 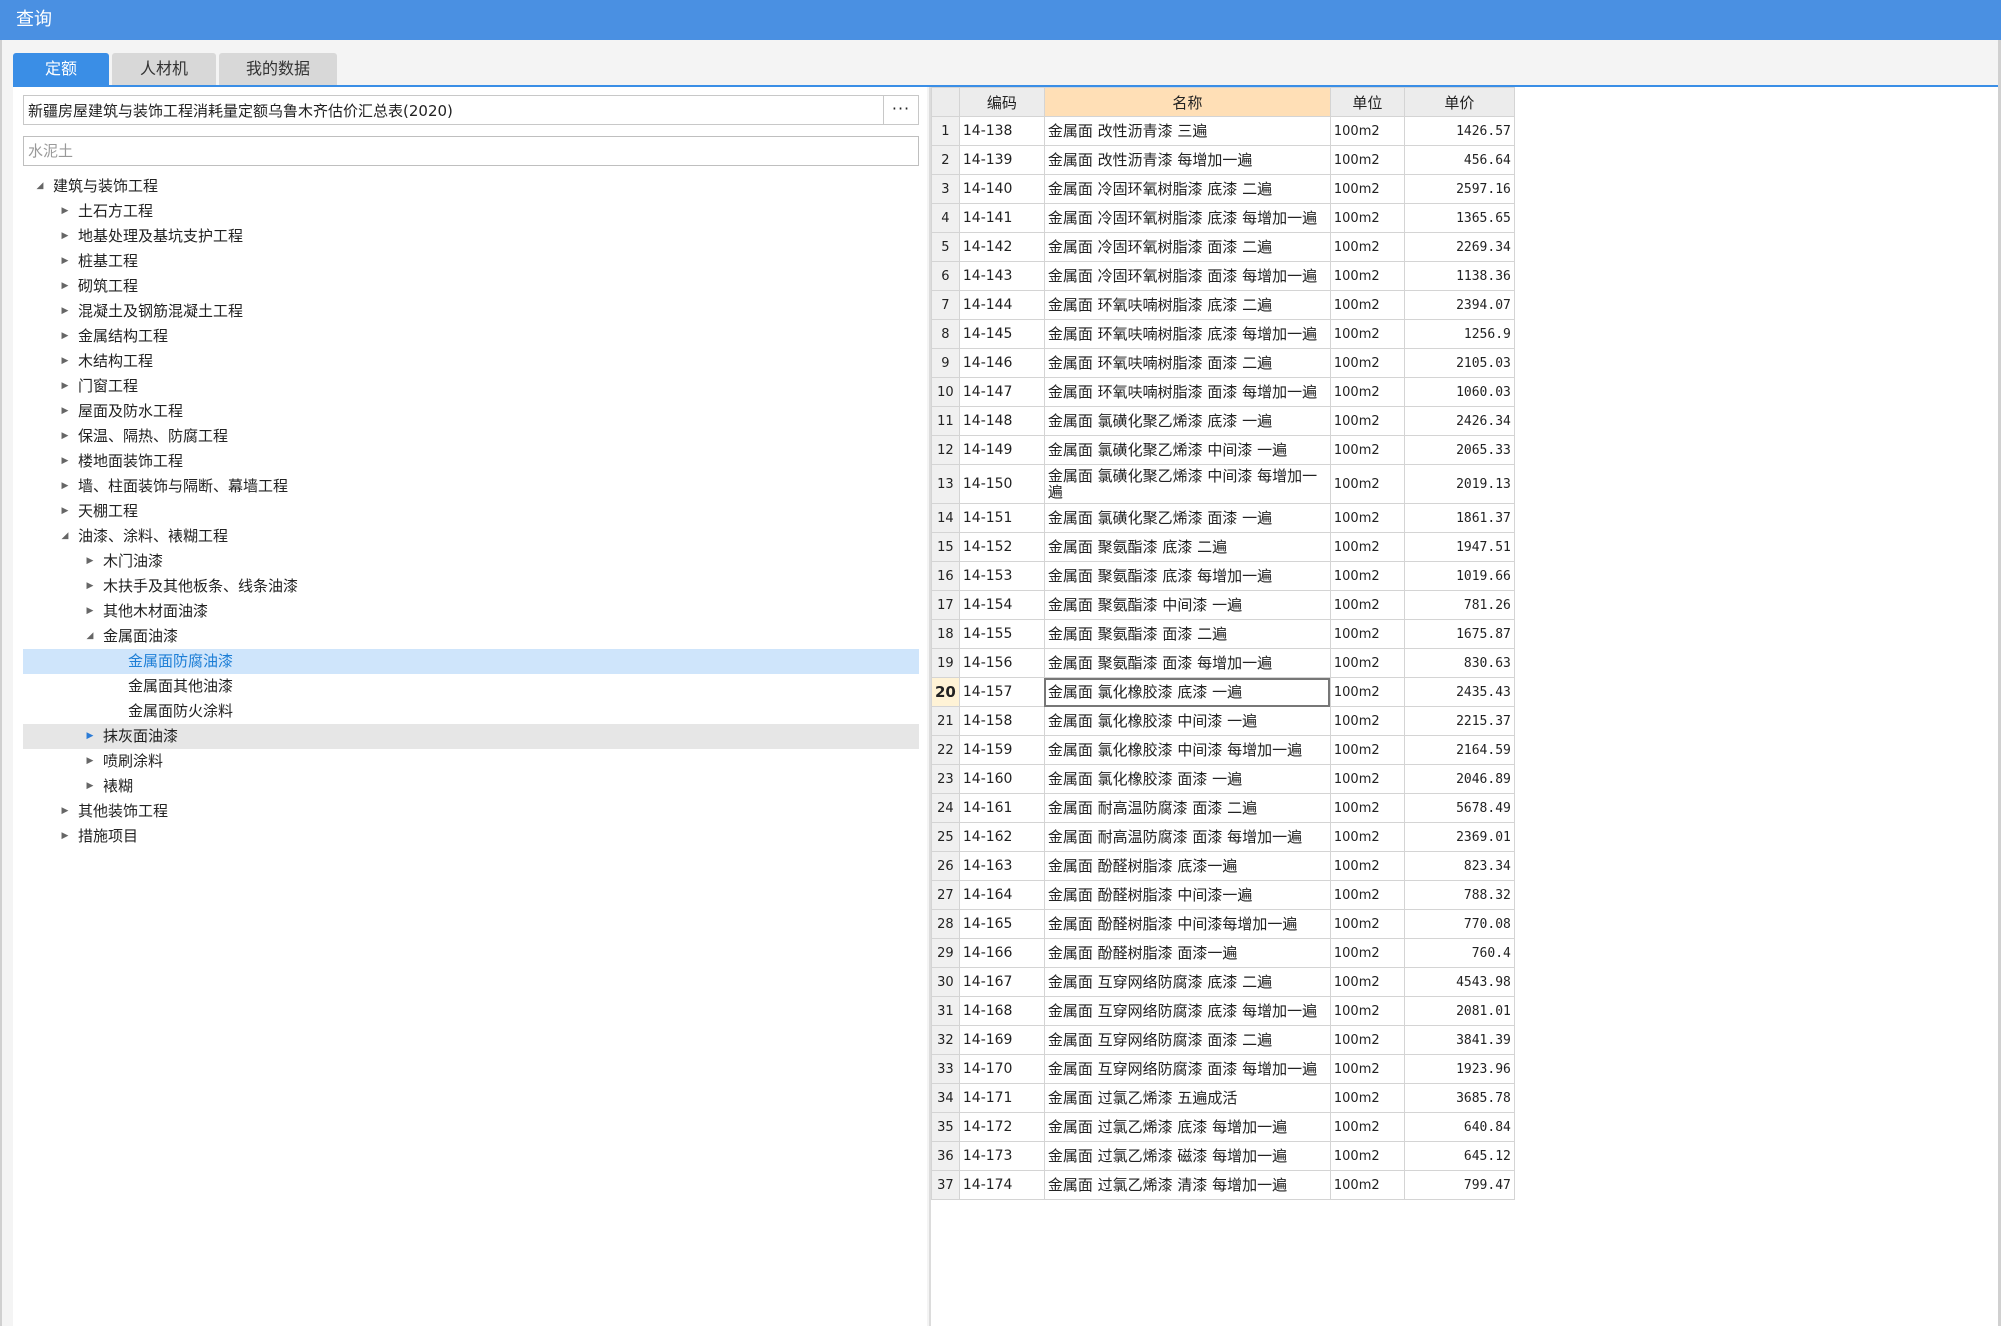 What do you see at coordinates (1001, 547) in the screenshot?
I see `cell-code: 14-152` at bounding box center [1001, 547].